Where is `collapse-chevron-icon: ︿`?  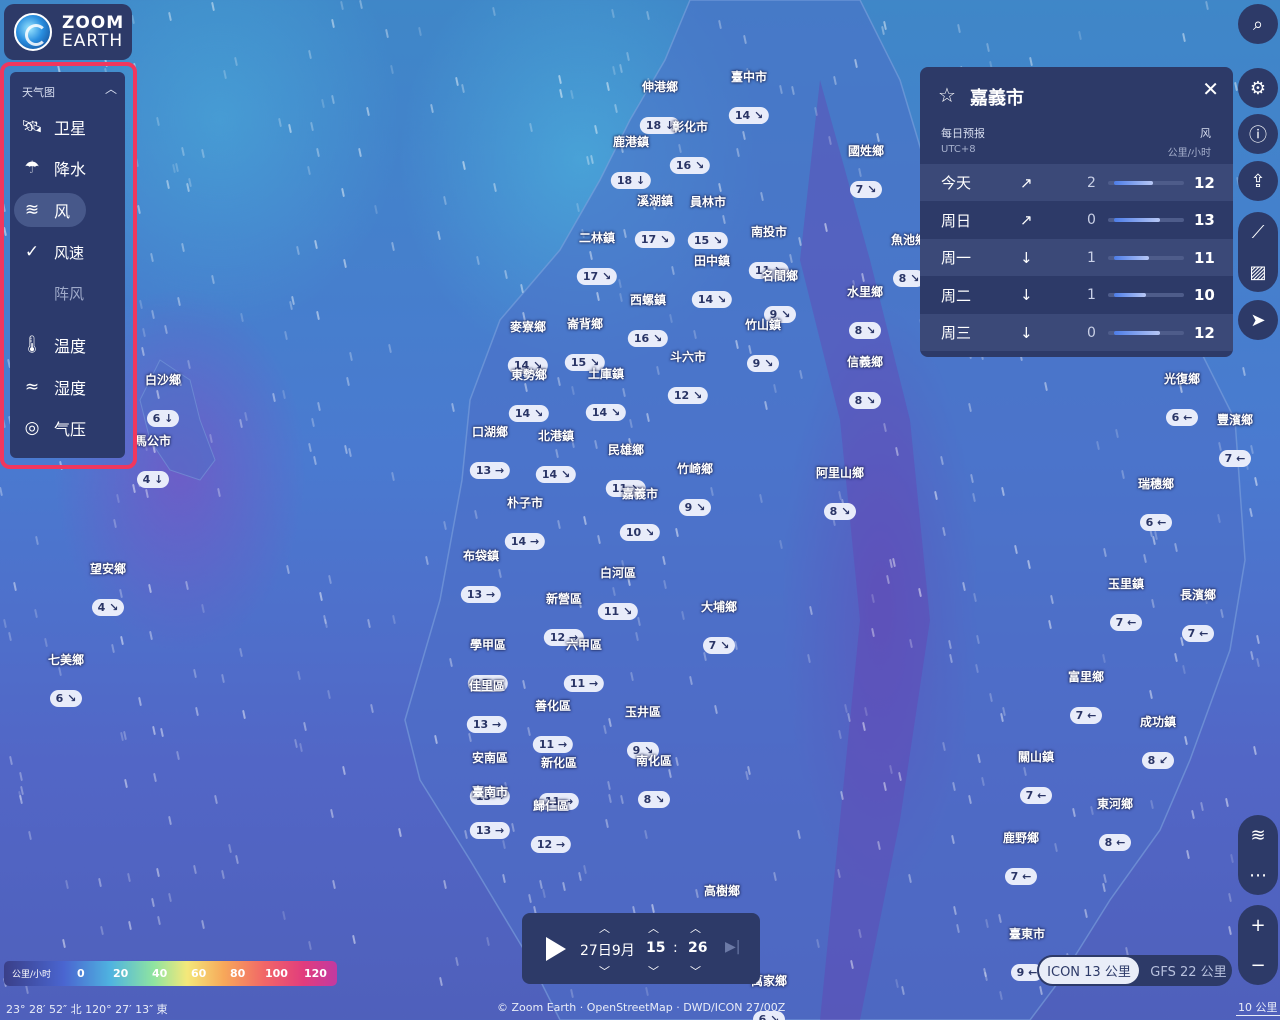 collapse-chevron-icon: ︿ is located at coordinates (111, 88).